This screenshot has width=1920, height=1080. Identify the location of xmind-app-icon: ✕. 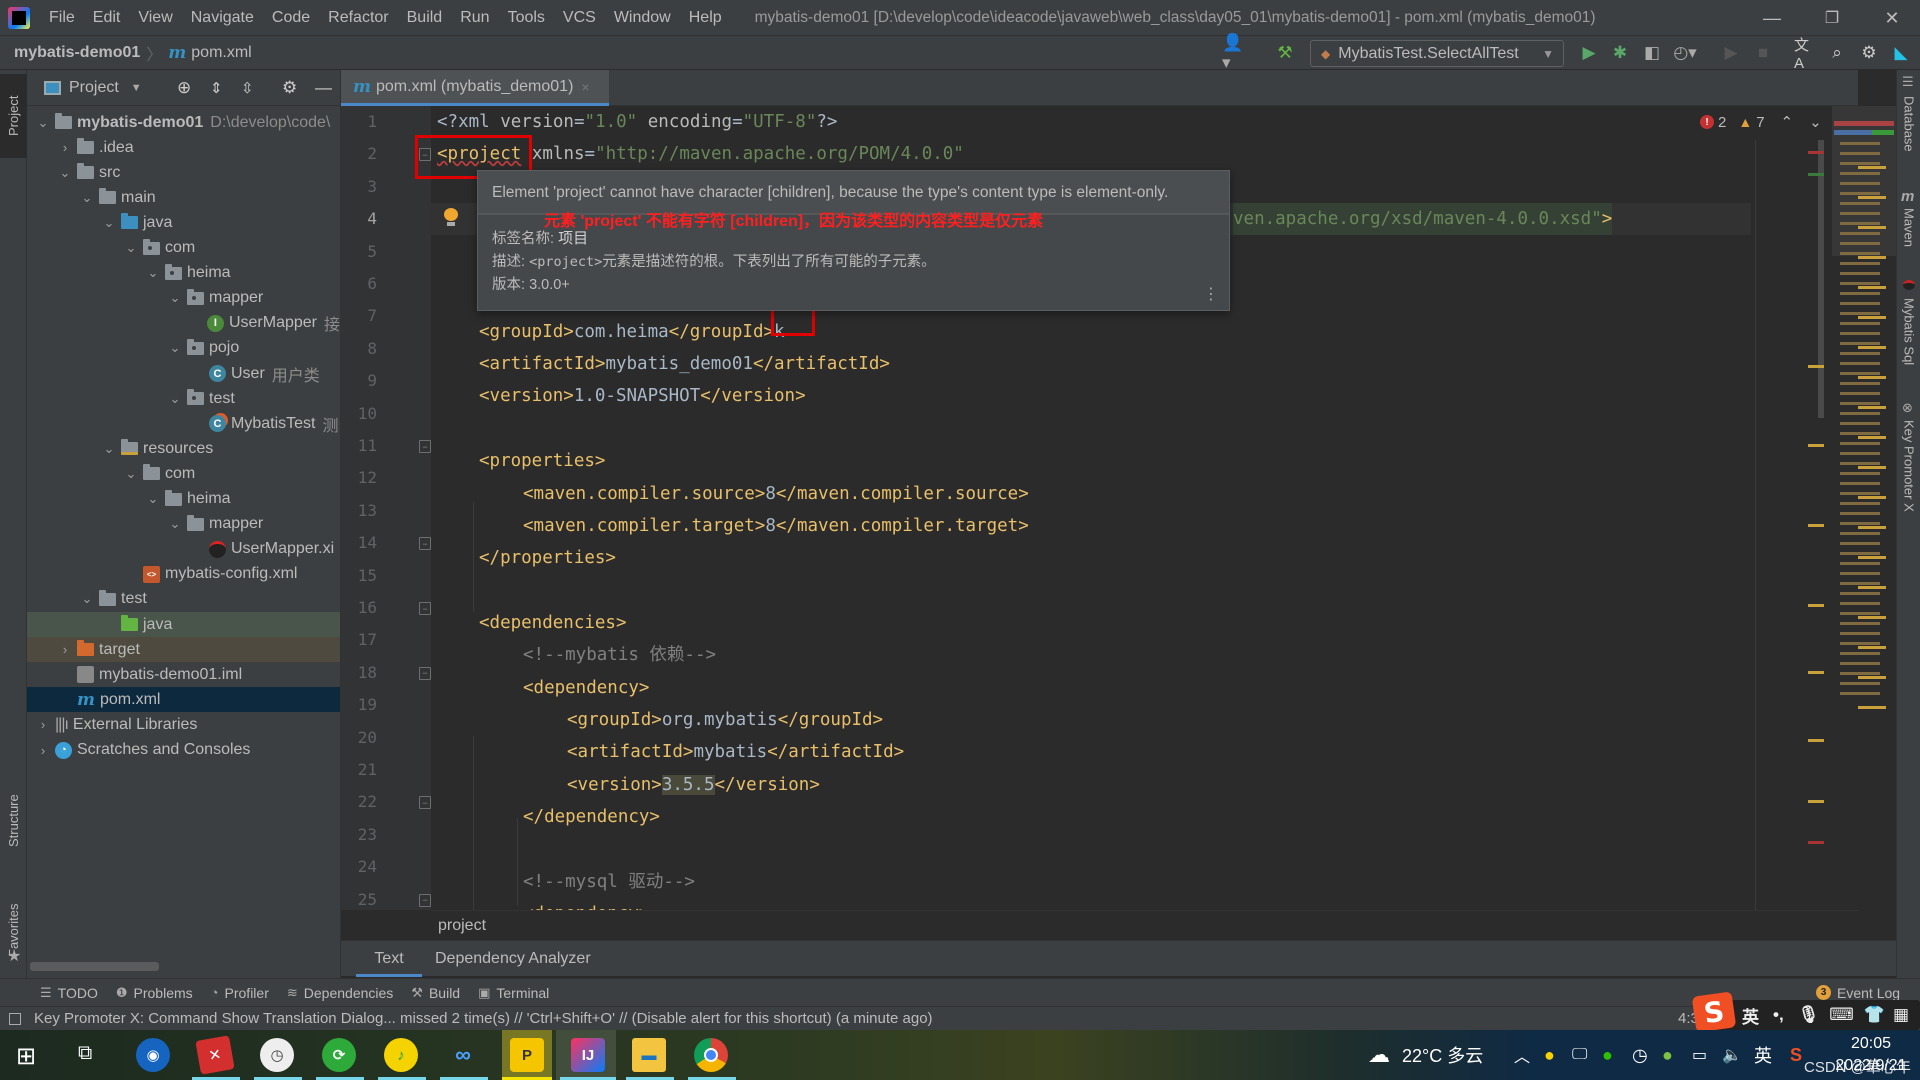
(215, 1055).